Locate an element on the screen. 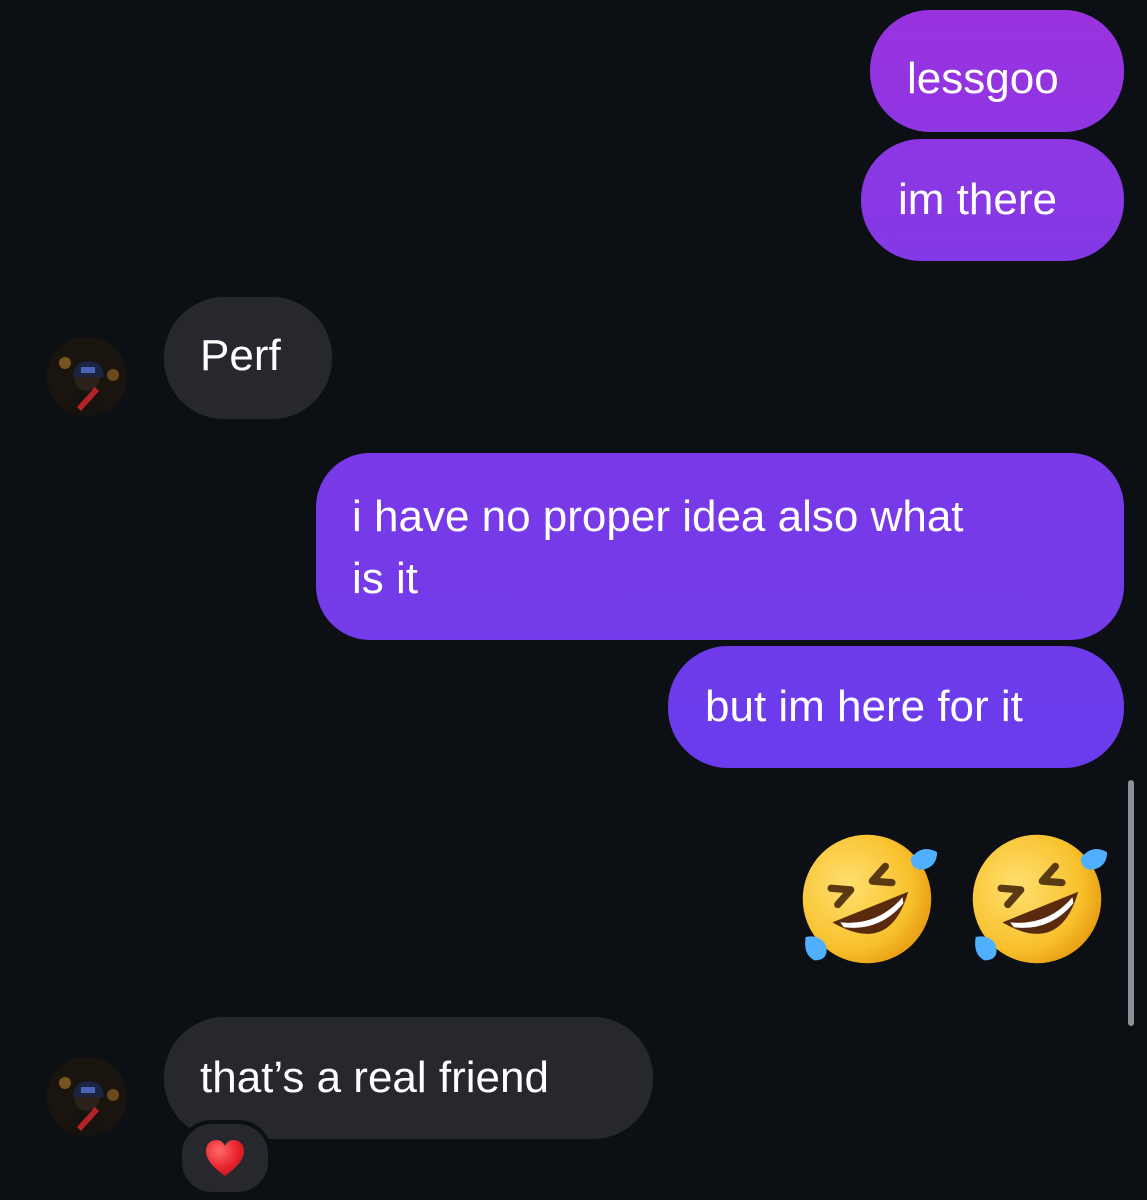 This screenshot has width=1147, height=1200. message-text: that’s a real friend is located at coordinates (374, 1077).